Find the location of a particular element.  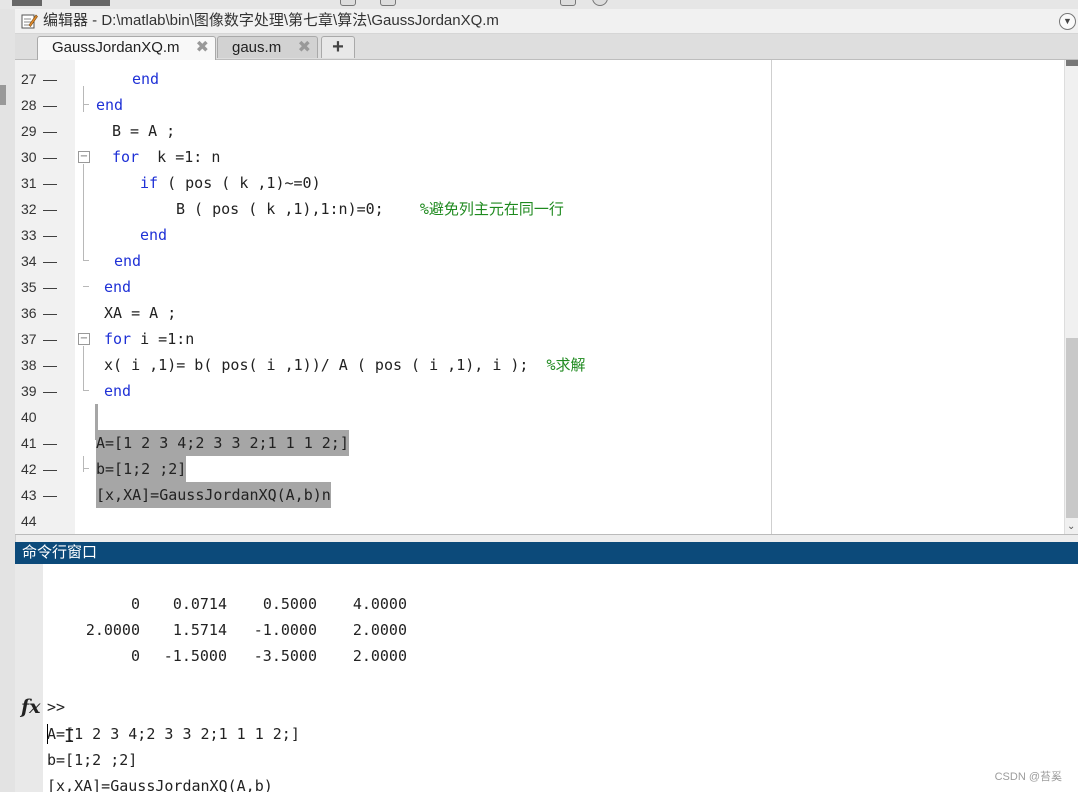

code-comment: %避免列主元在同一行 is located at coordinates (491, 209).